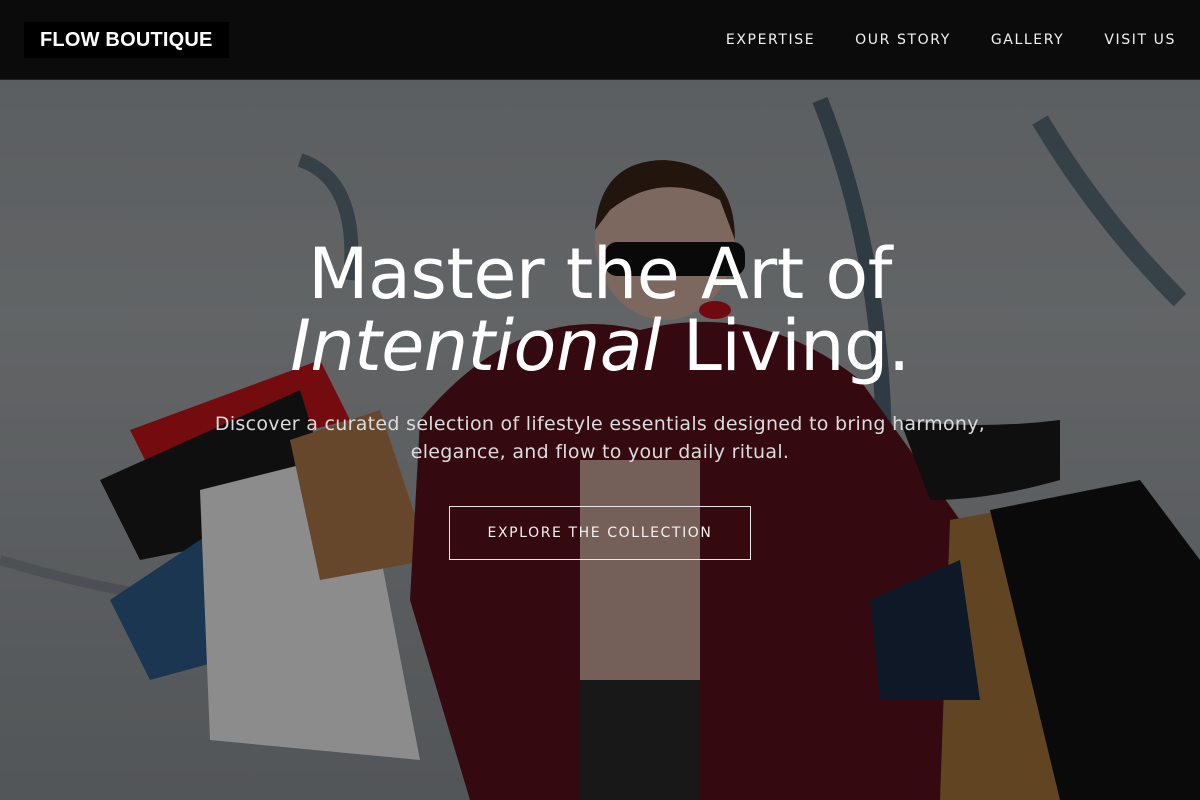 The image size is (1200, 800). Describe the element at coordinates (600, 533) in the screenshot. I see `explore-collection-button: EXPLORE THE COLLECTION` at that location.